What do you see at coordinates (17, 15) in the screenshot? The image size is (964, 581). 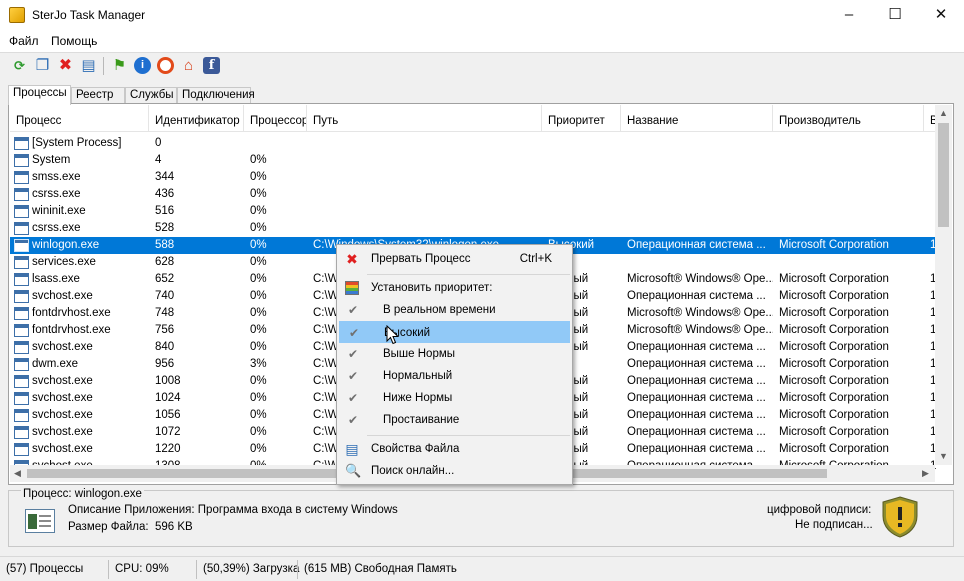 I see `app-icon` at bounding box center [17, 15].